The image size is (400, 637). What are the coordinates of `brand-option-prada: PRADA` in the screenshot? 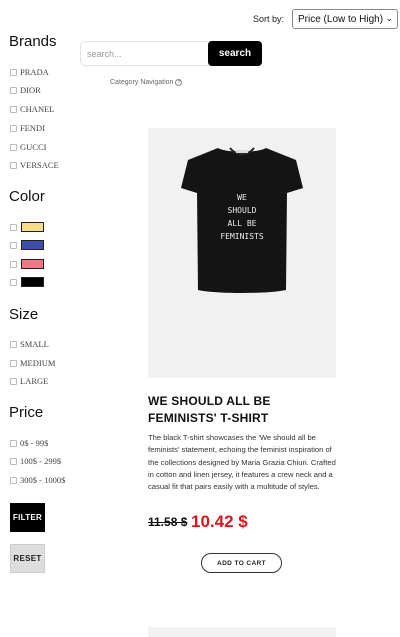 It's located at (29, 72).